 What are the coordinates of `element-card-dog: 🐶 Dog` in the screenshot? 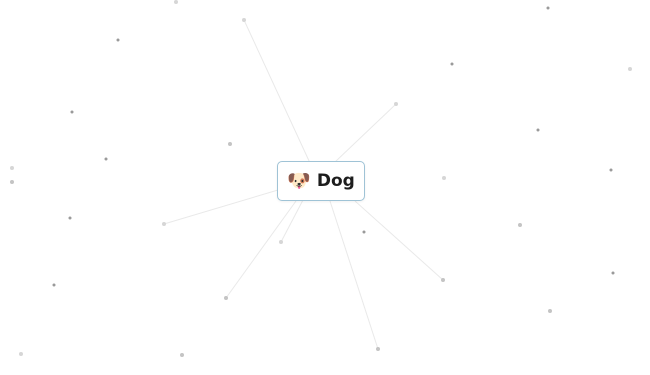 It's located at (321, 181).